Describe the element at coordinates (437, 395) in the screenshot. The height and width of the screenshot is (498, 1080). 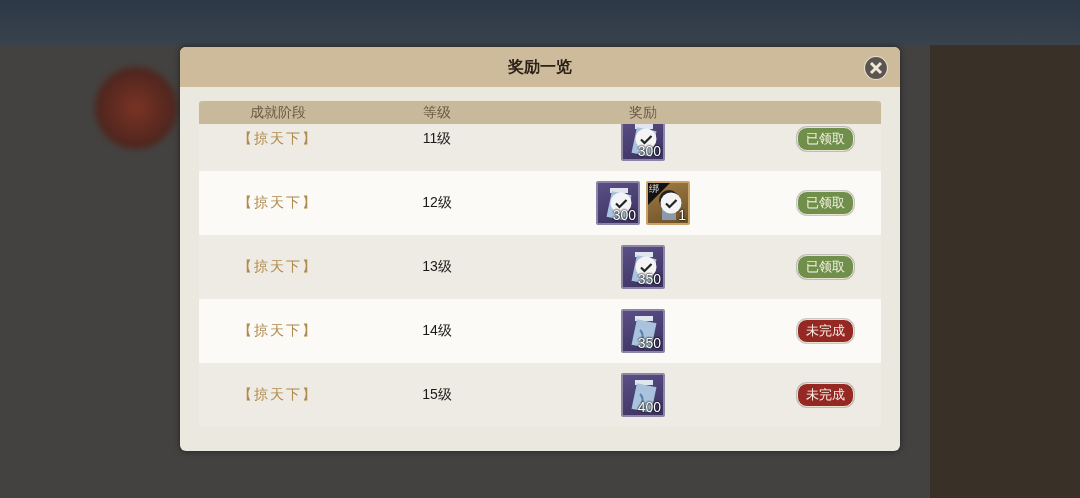
I see `level-text: 15级` at that location.